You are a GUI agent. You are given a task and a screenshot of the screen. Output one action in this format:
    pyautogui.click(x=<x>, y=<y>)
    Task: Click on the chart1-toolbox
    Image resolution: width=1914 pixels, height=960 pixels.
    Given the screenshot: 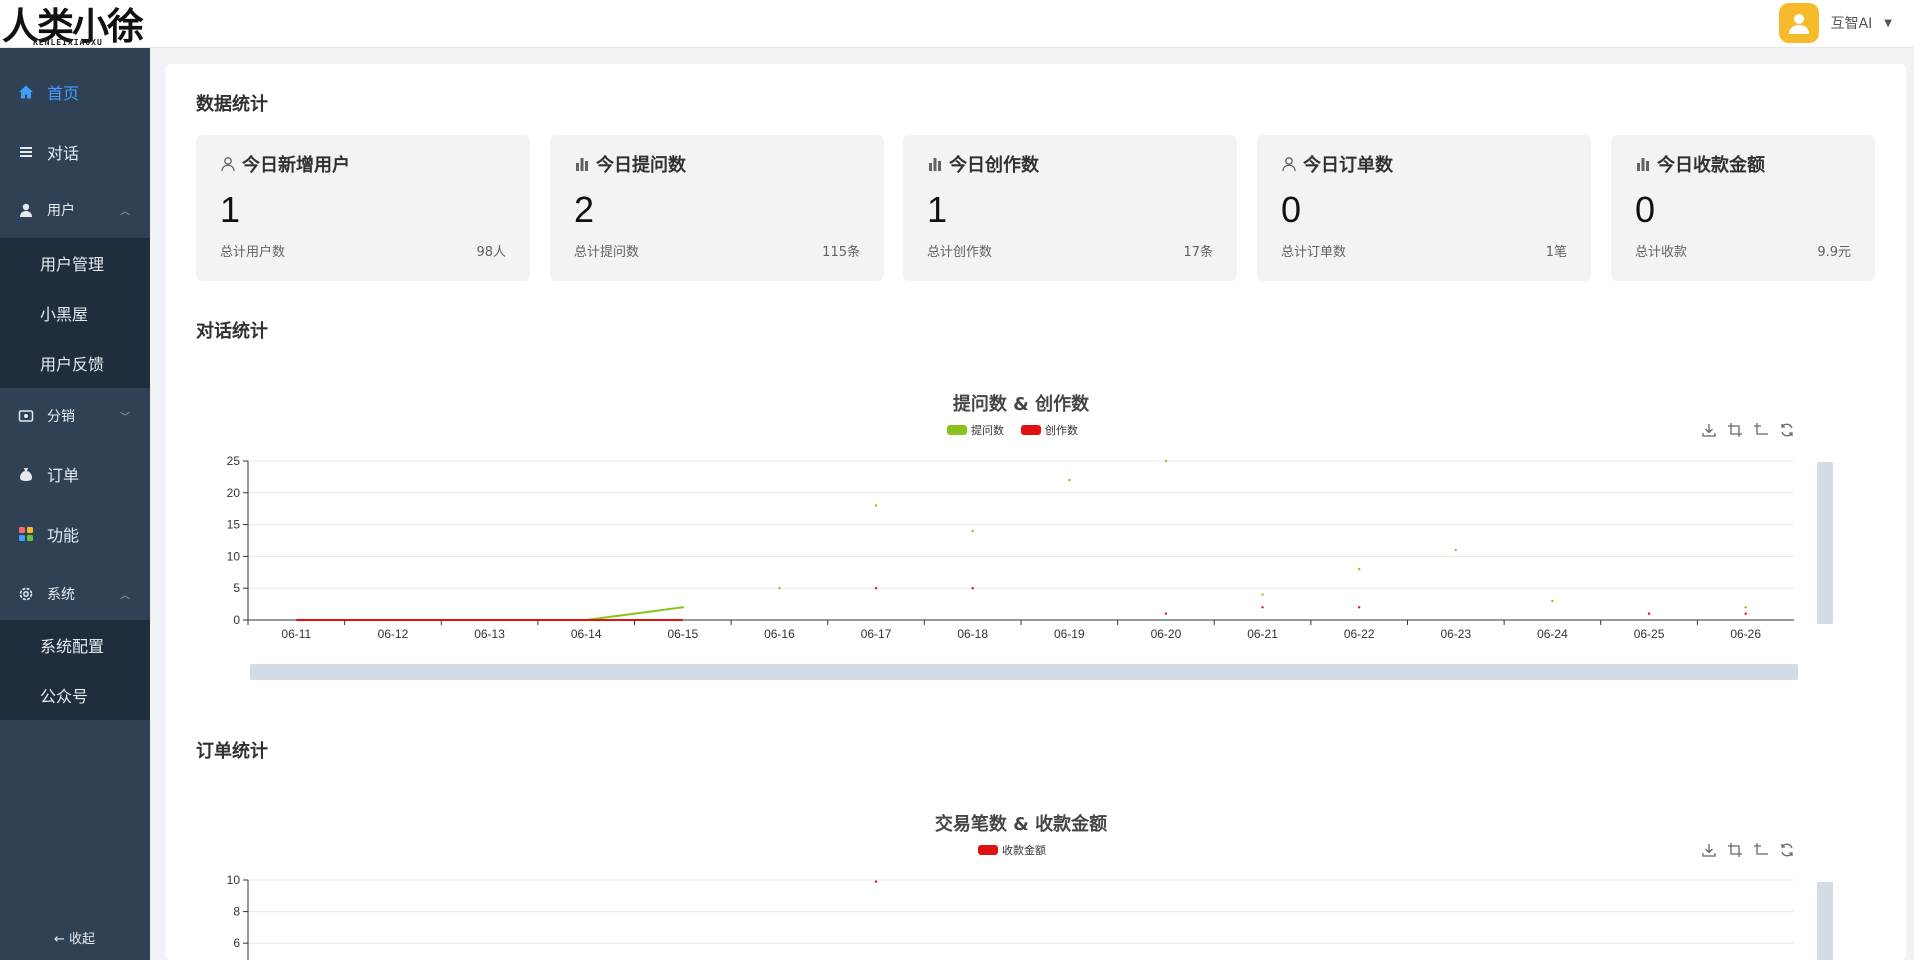 What is the action you would take?
    pyautogui.click(x=1748, y=430)
    